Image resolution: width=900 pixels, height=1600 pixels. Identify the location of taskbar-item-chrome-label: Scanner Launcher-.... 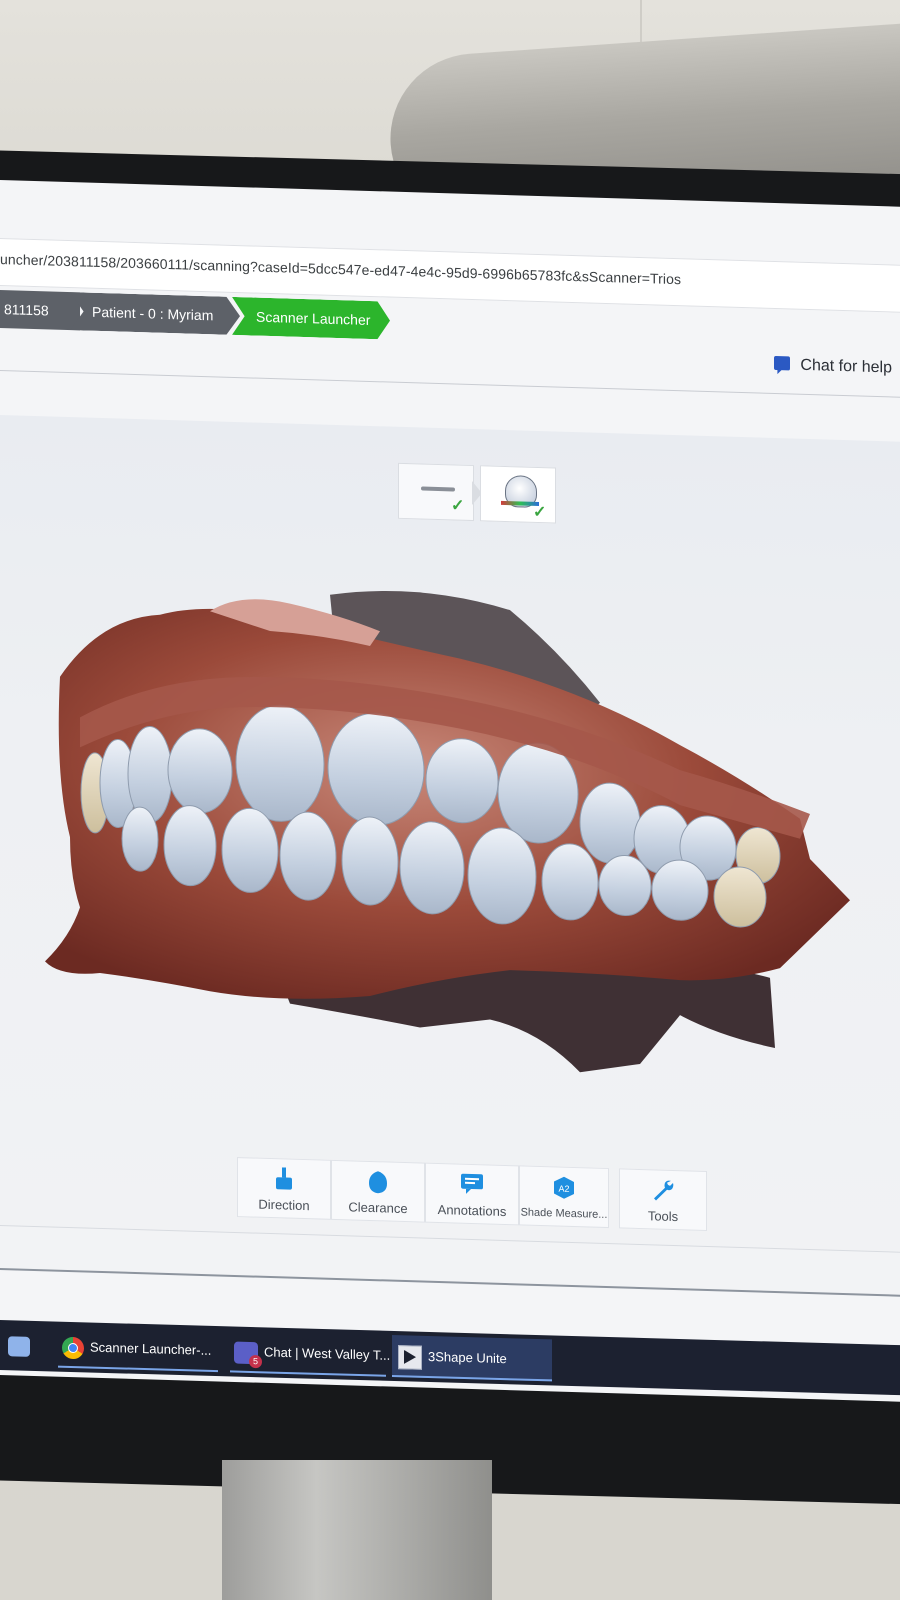
(151, 1348).